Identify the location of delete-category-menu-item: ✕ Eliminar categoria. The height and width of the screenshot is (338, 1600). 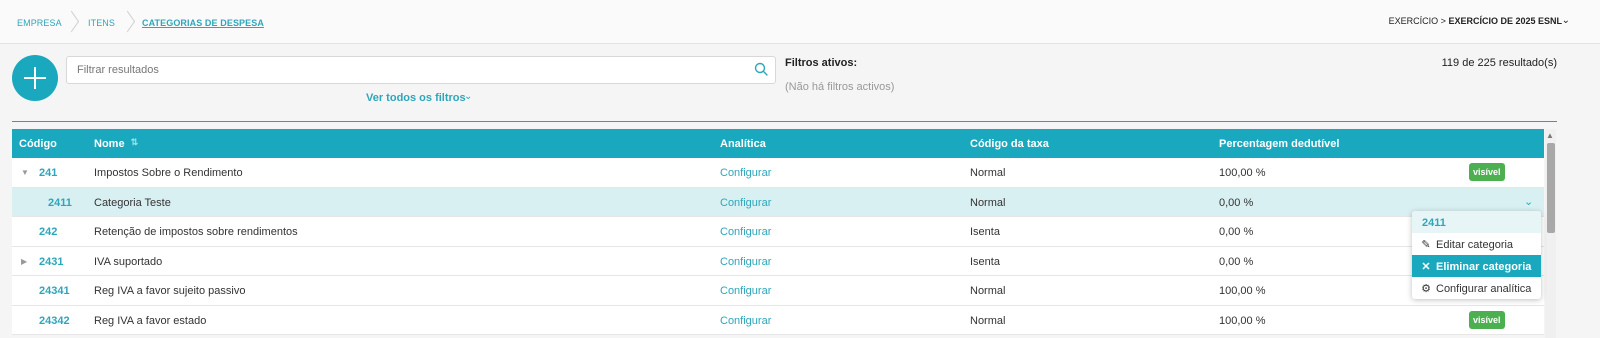
(1476, 266).